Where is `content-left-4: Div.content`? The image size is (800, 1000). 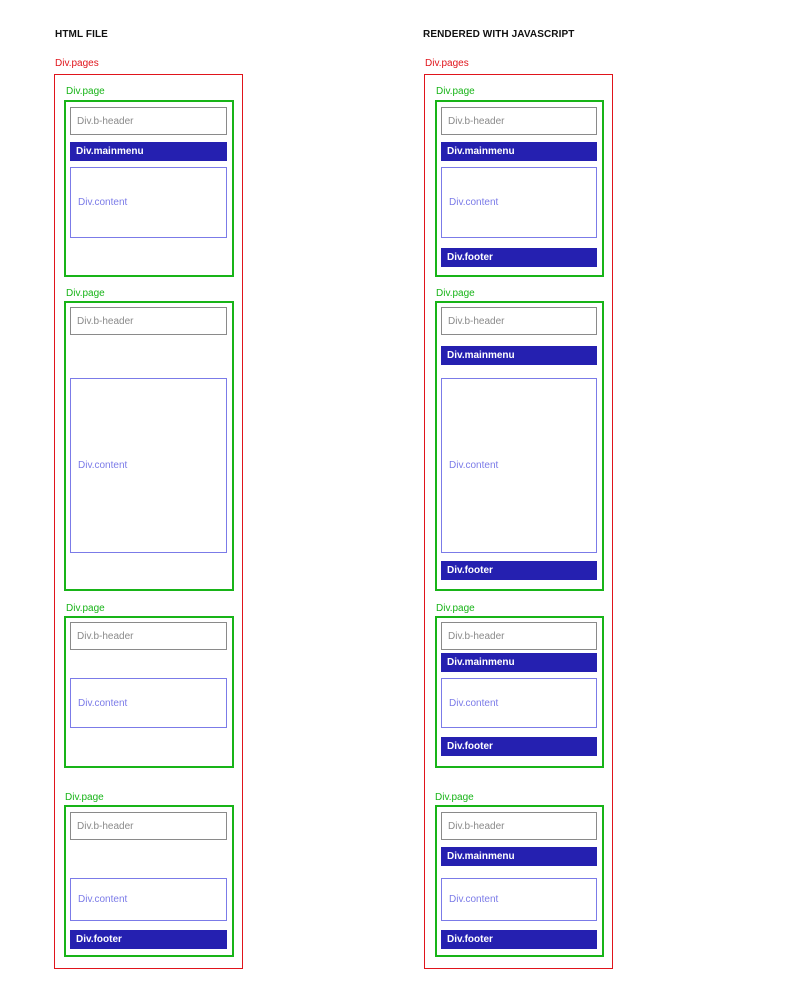 content-left-4: Div.content is located at coordinates (148, 899).